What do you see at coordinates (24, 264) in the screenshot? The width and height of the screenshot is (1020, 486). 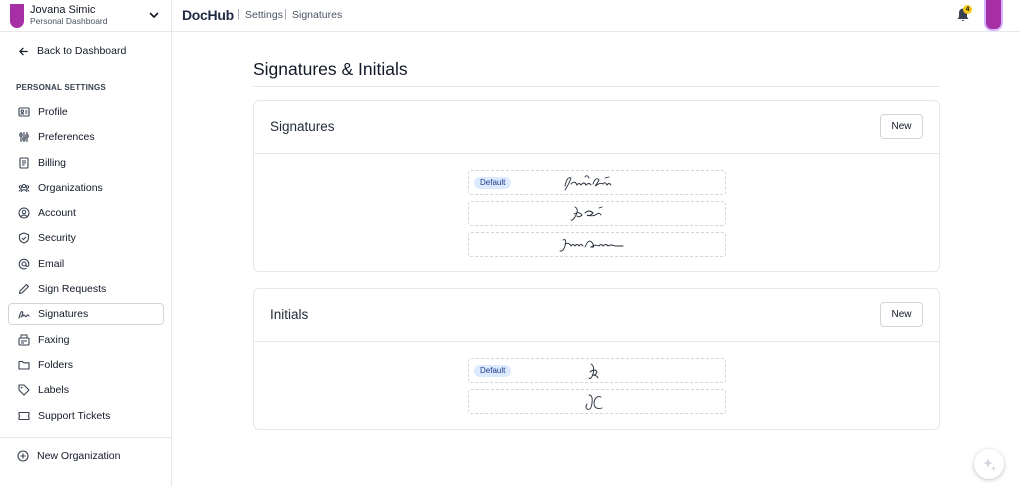 I see `at-icon` at bounding box center [24, 264].